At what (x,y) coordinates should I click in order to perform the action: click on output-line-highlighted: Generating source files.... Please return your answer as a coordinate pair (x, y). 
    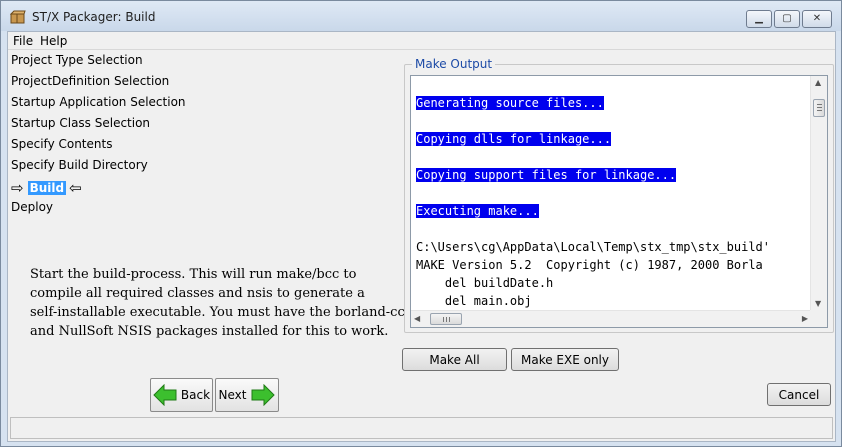
    Looking at the image, I should click on (510, 103).